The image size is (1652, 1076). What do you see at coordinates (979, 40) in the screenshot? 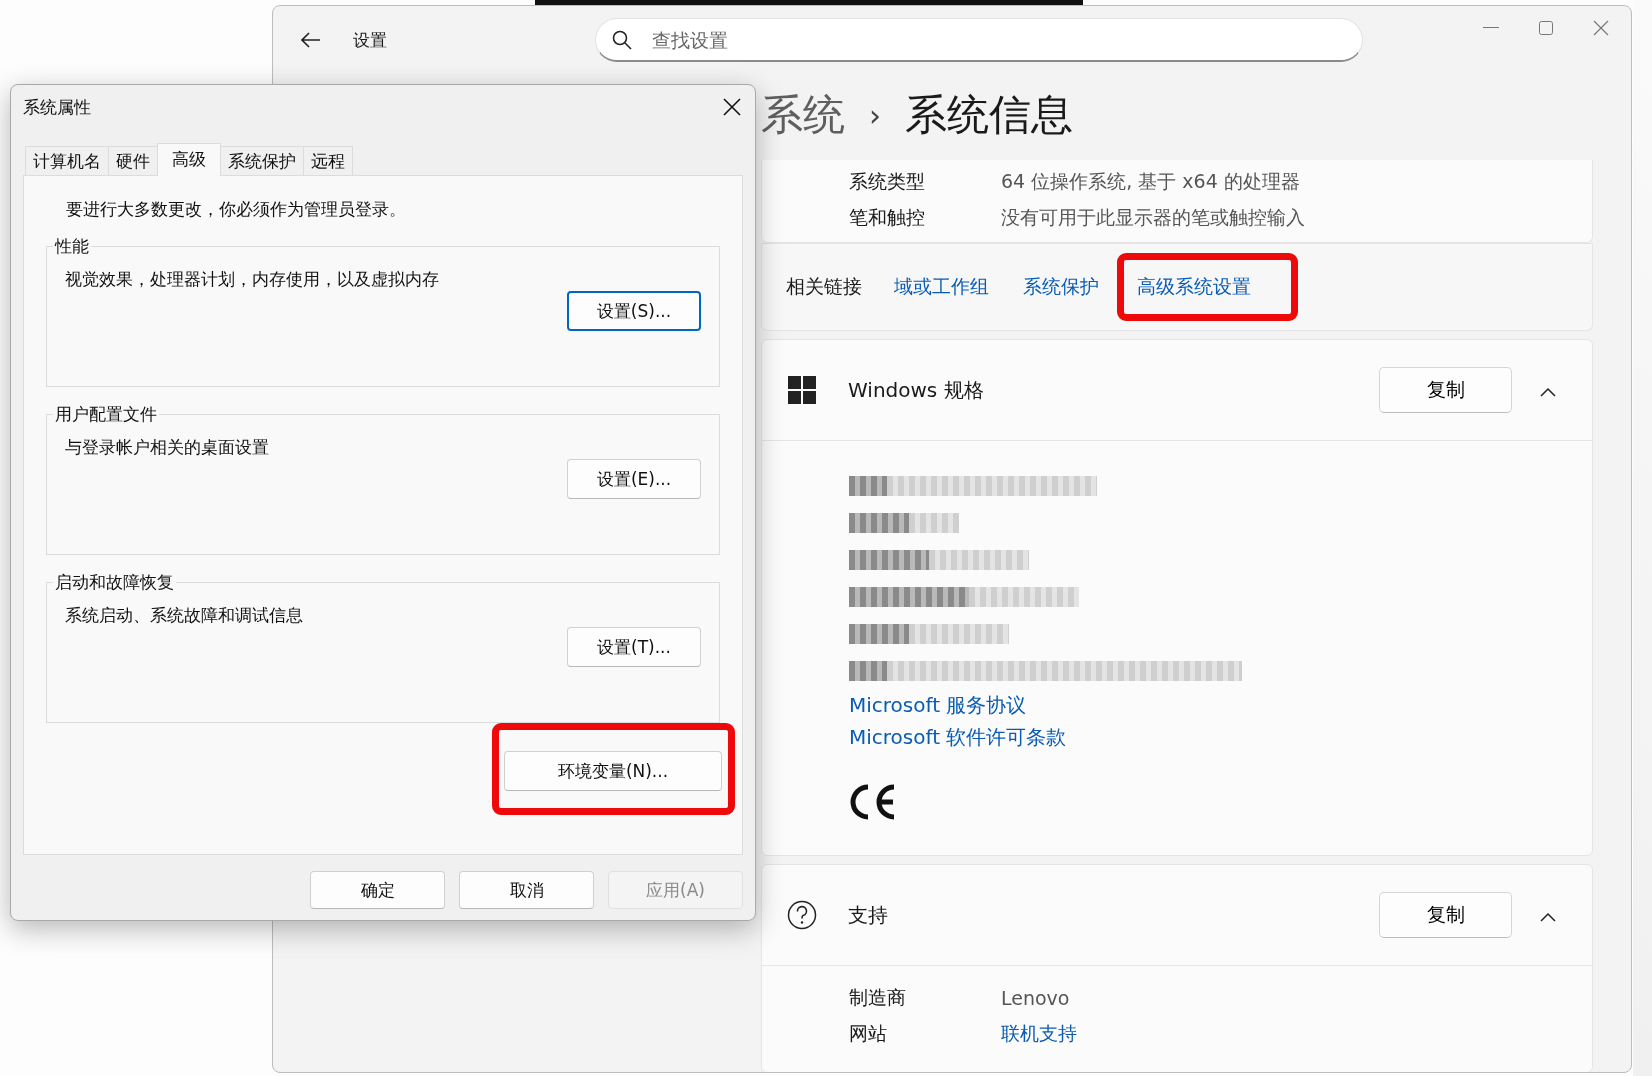
I see `search-field: 查找设置` at bounding box center [979, 40].